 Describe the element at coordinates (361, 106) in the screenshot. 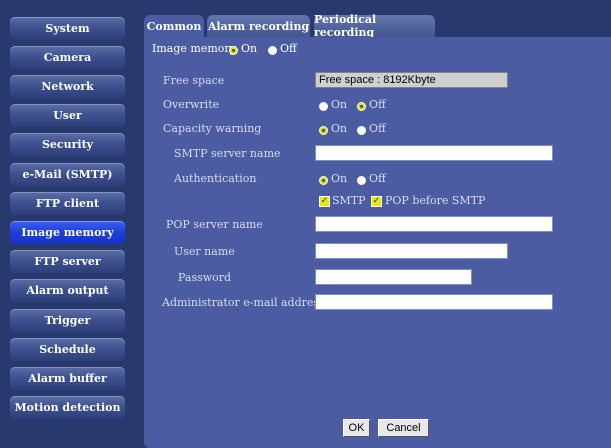

I see `overwrite-off-radio` at that location.